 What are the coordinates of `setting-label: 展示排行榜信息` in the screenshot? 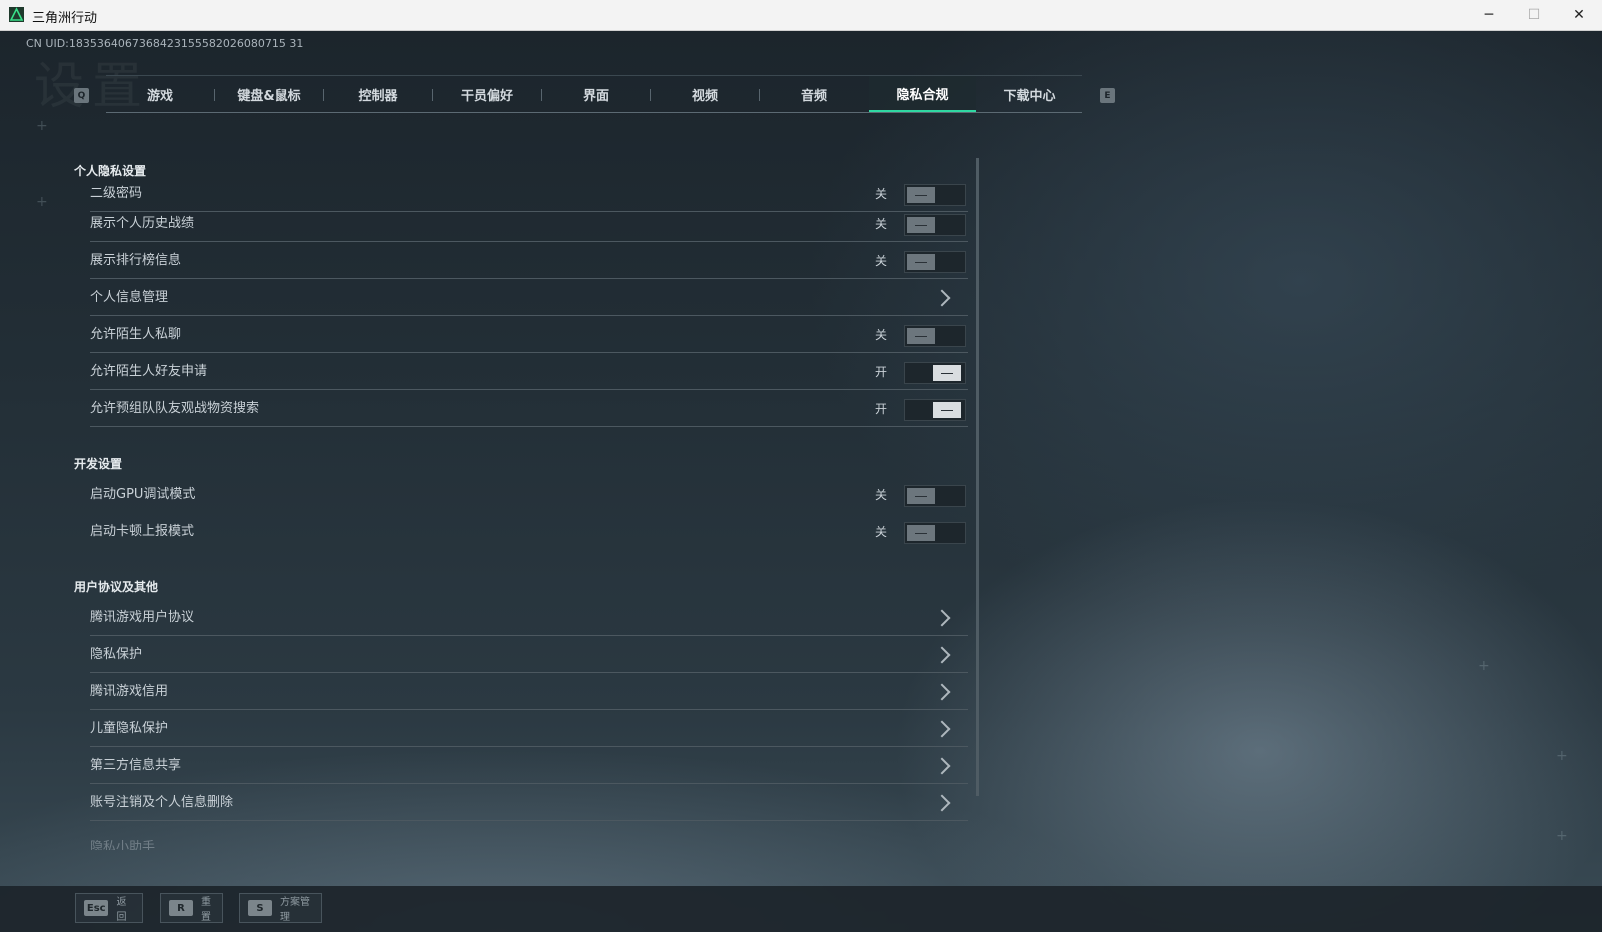 It's located at (136, 260).